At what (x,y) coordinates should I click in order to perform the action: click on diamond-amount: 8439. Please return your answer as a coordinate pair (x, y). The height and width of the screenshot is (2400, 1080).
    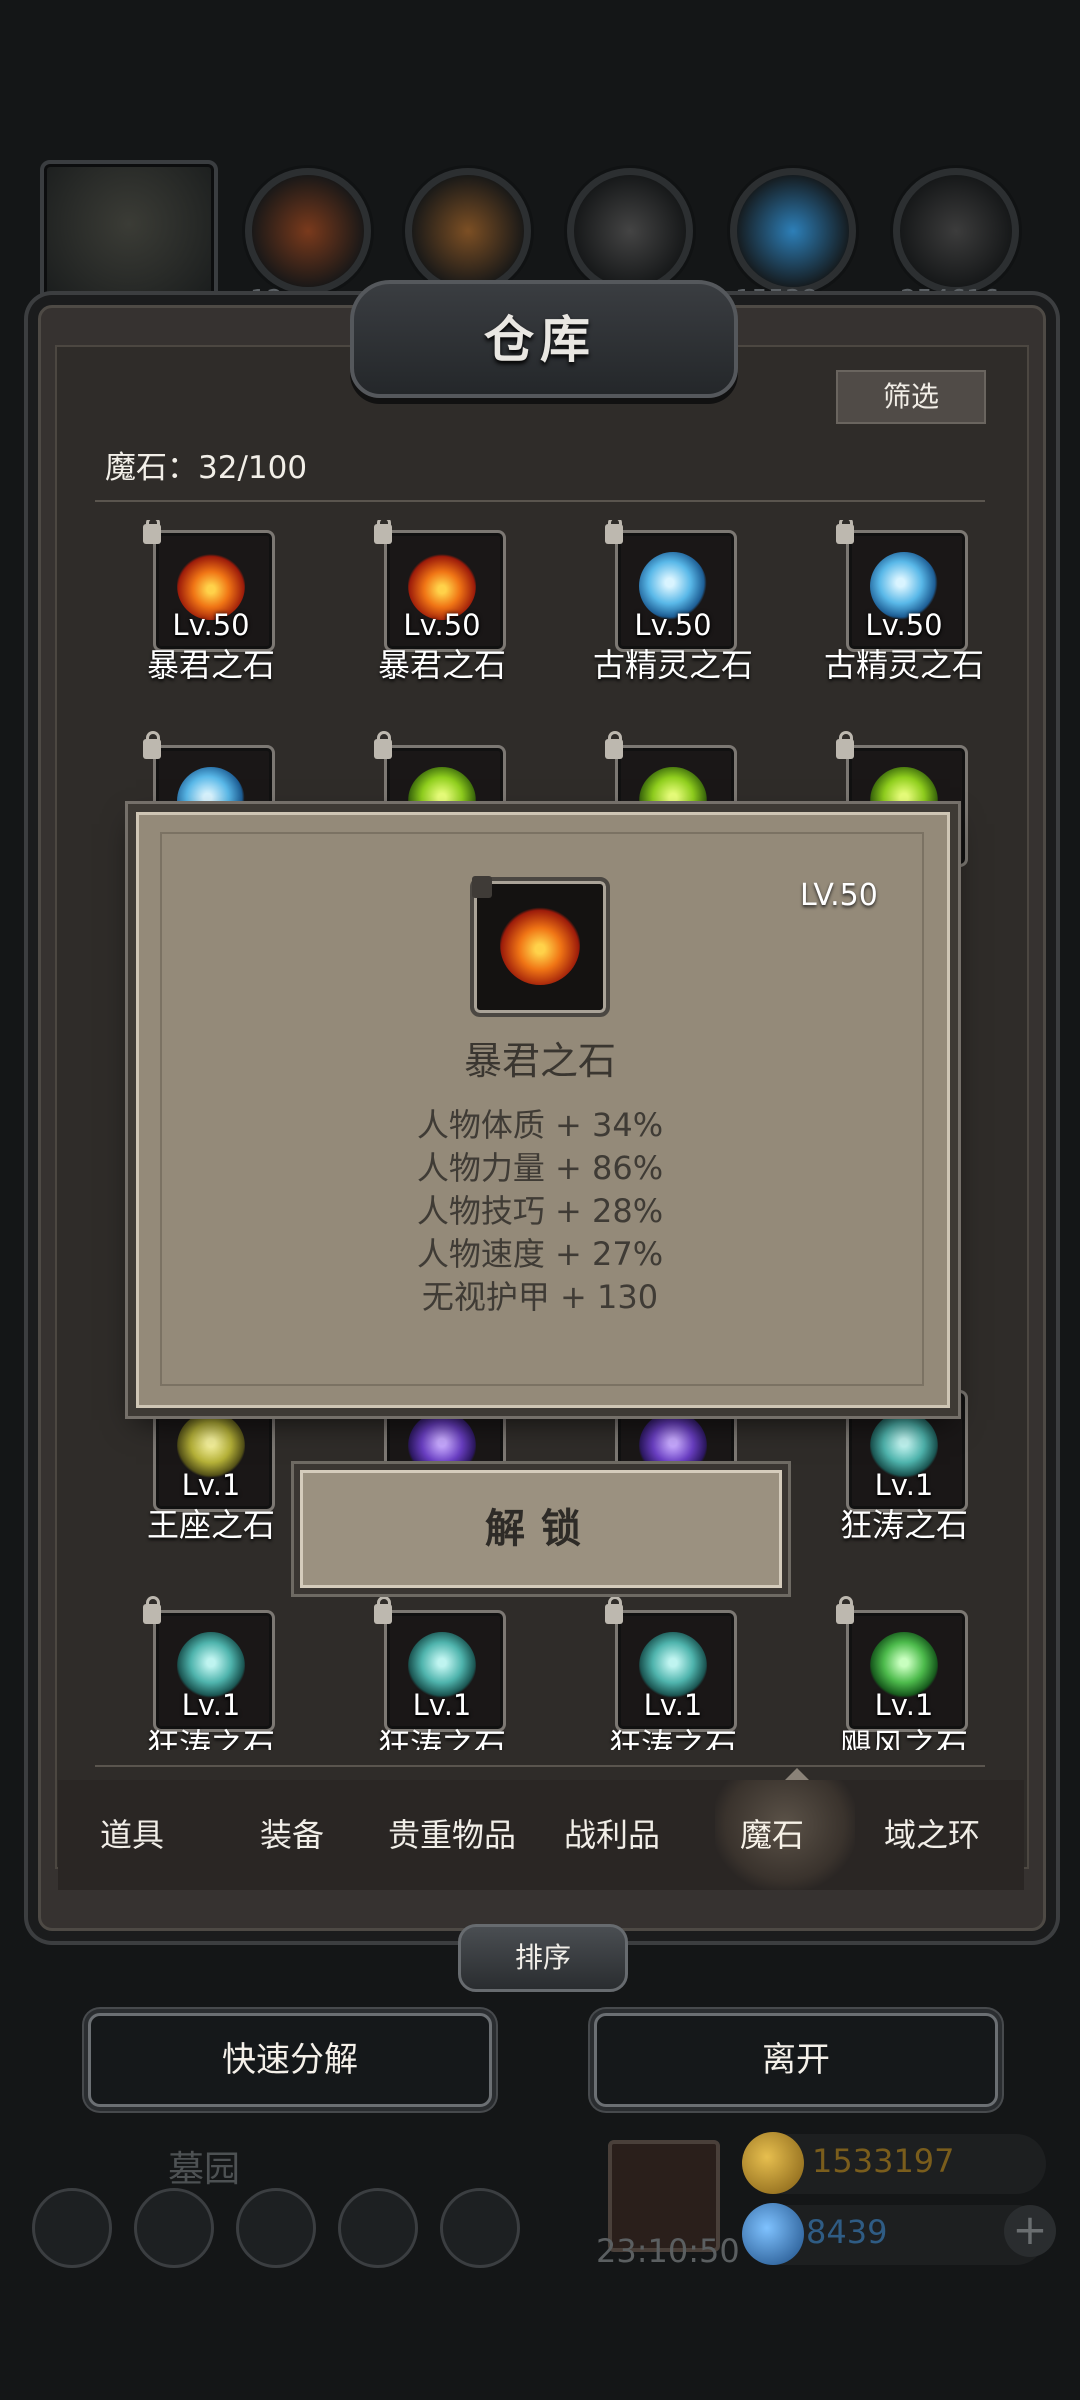
    Looking at the image, I should click on (847, 2232).